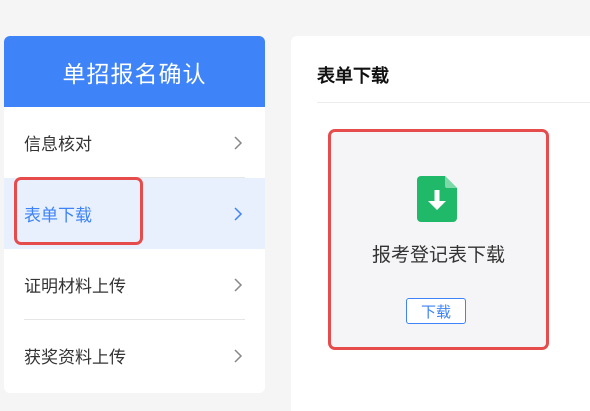  What do you see at coordinates (353, 76) in the screenshot?
I see `page-title: 表单下载` at bounding box center [353, 76].